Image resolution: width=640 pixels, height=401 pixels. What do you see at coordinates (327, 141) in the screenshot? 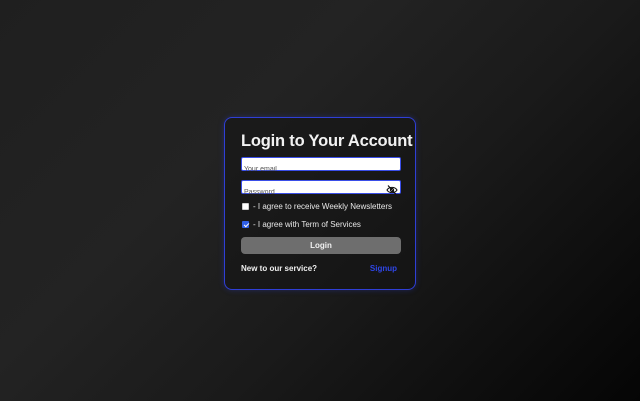
I see `login-title: Login to Your Account` at bounding box center [327, 141].